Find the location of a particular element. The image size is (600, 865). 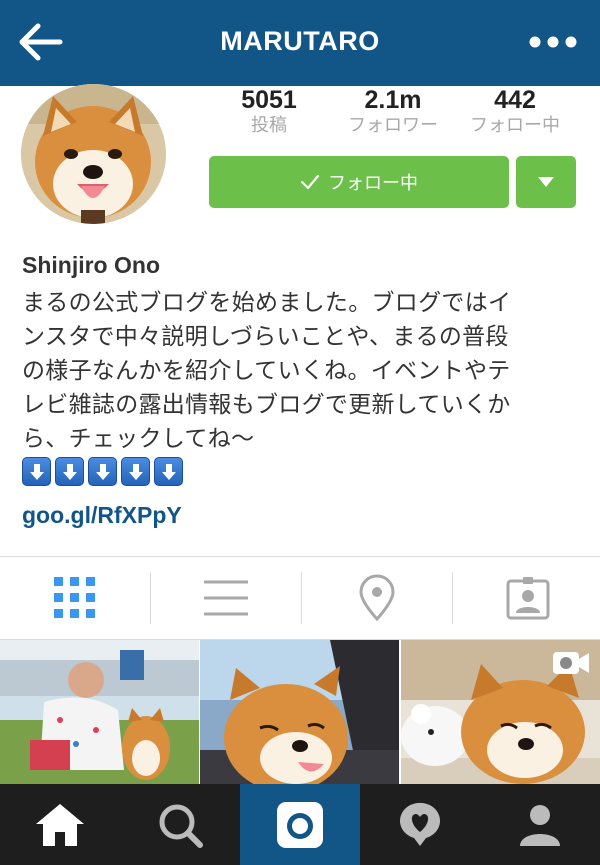

grid-icon is located at coordinates (74, 597).